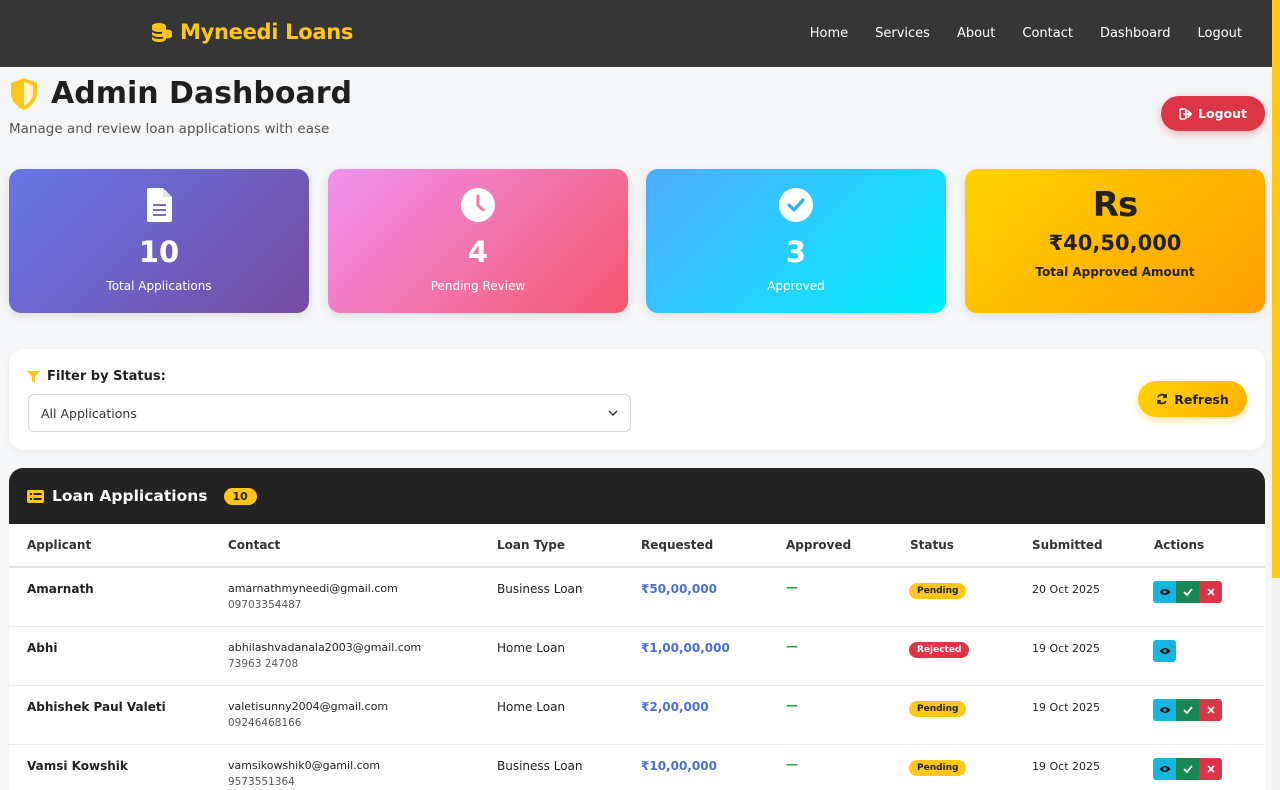 The image size is (1280, 790). I want to click on refresh-button: Refresh, so click(1192, 399).